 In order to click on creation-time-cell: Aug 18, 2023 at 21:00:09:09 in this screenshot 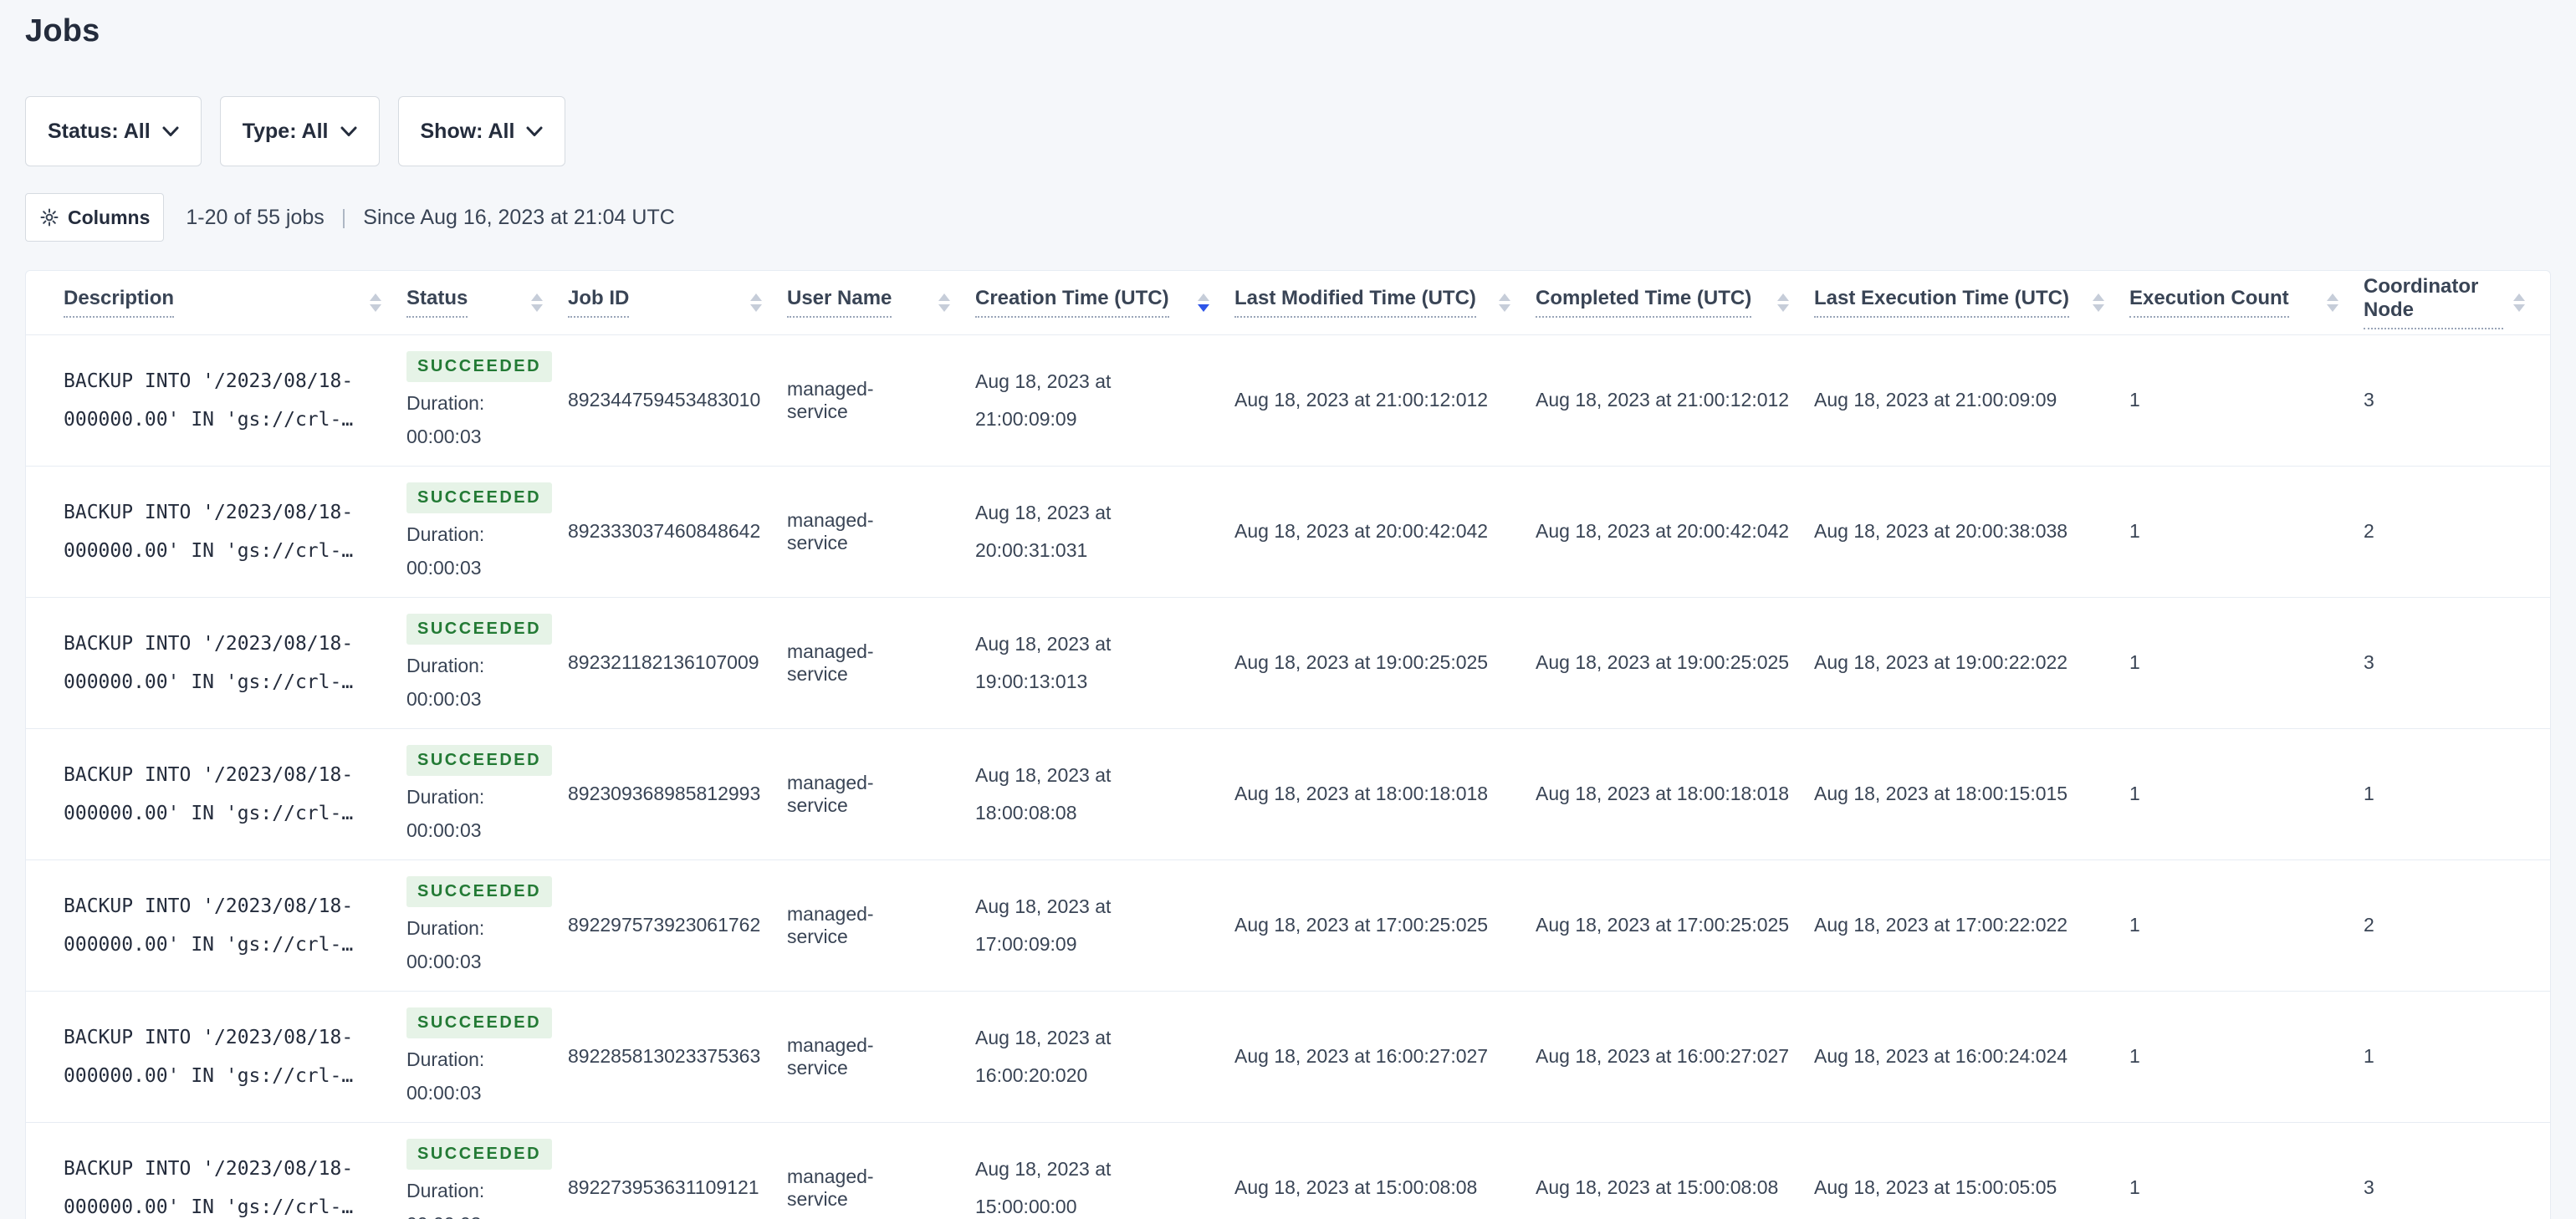, I will do `click(1043, 400)`.